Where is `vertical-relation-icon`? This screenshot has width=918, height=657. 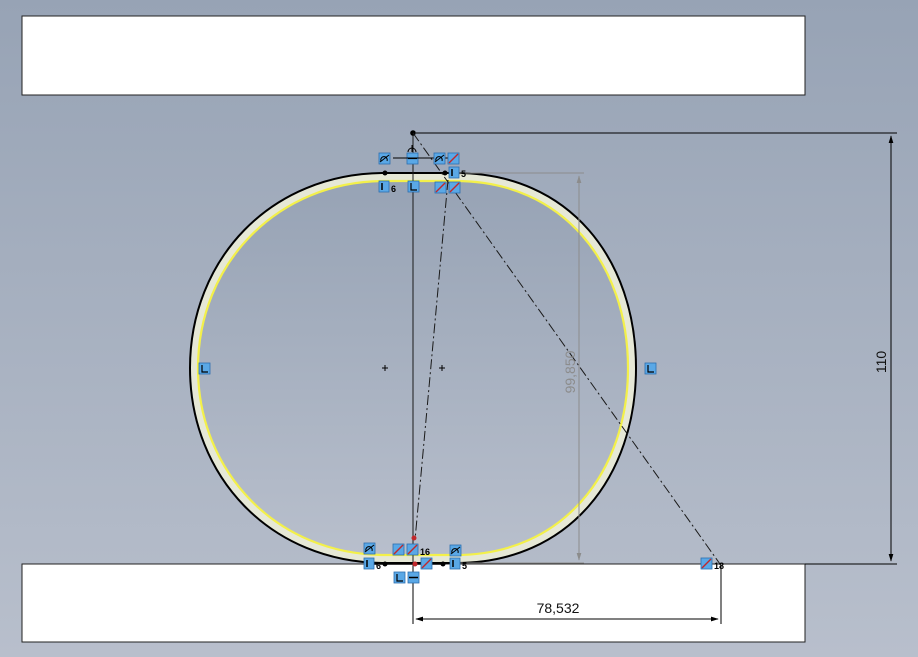
vertical-relation-icon is located at coordinates (413, 577).